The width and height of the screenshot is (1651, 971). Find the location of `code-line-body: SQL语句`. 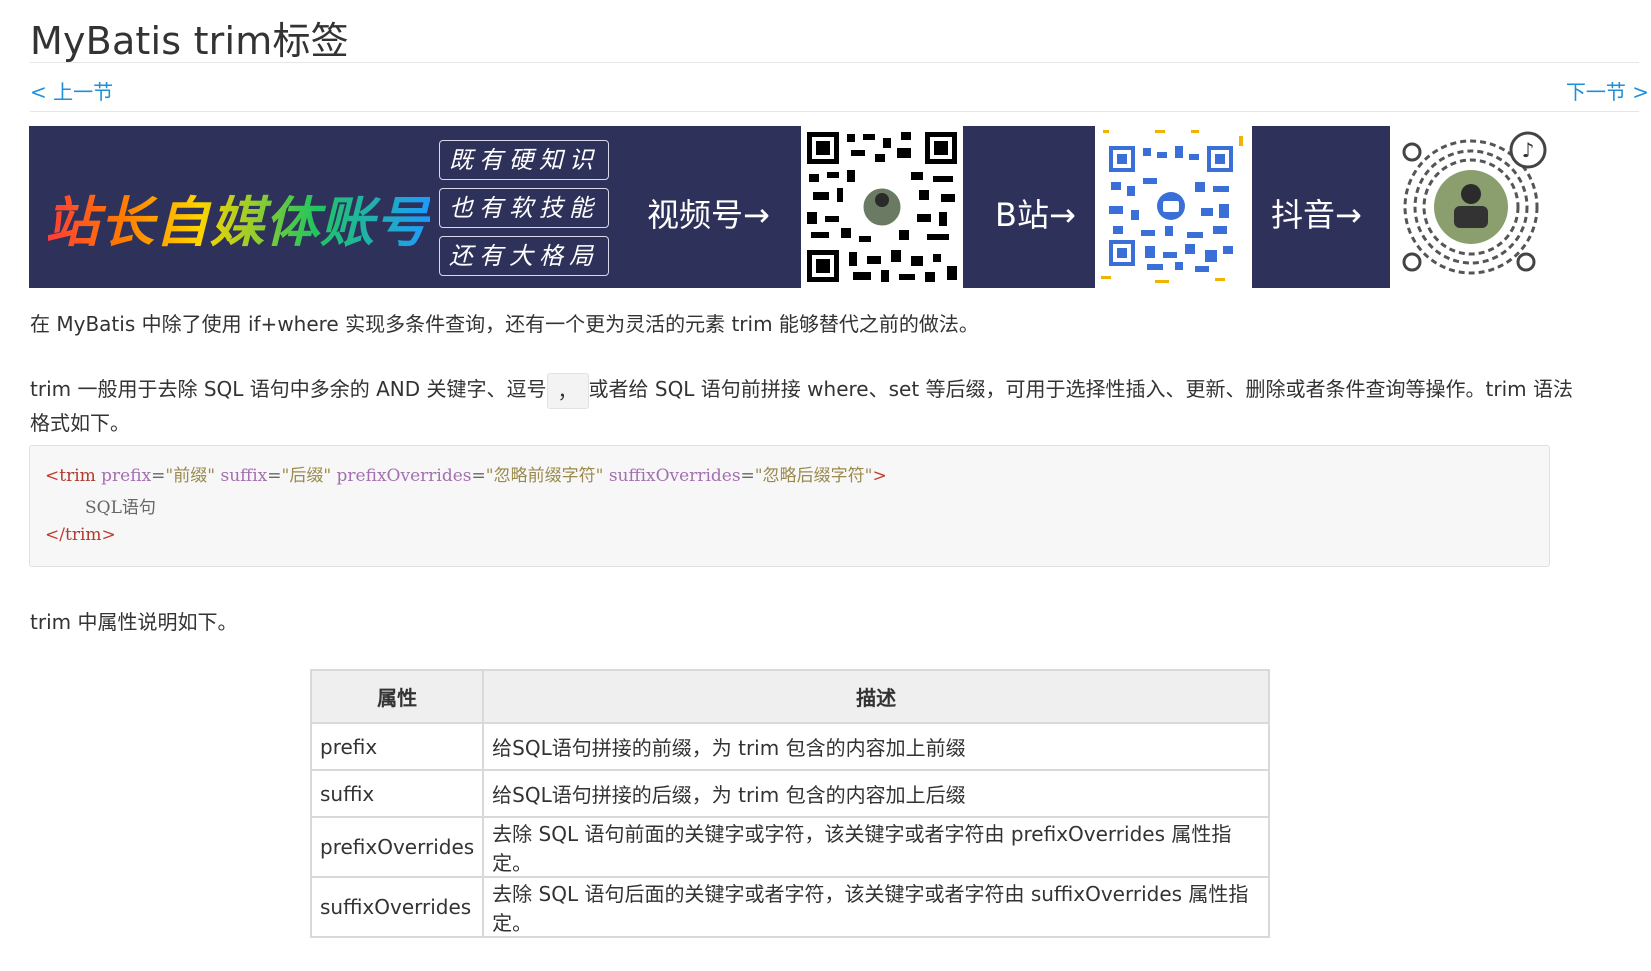

code-line-body: SQL语句 is located at coordinates (120, 508).